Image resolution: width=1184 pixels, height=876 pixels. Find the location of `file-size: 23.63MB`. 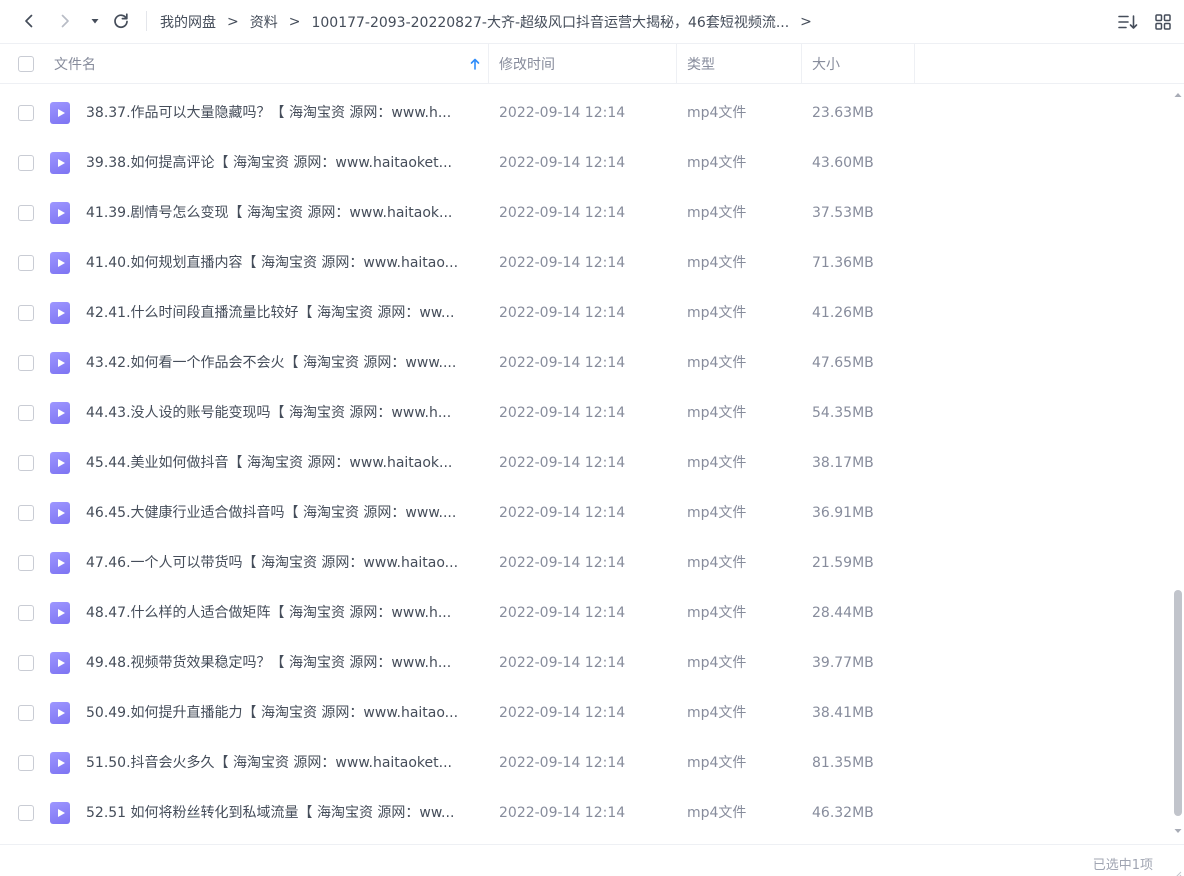

file-size: 23.63MB is located at coordinates (843, 113).